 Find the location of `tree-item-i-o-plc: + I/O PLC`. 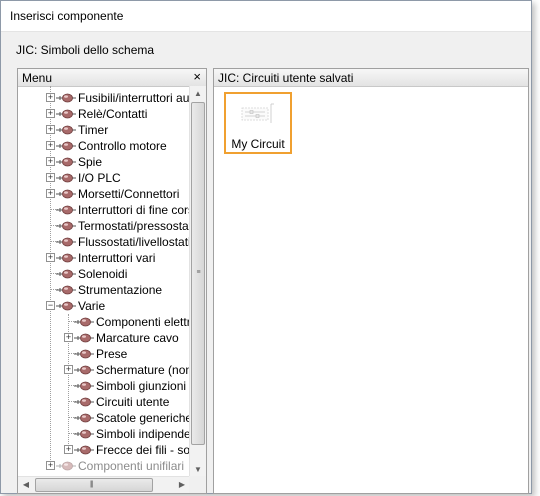

tree-item-i-o-plc: + I/O PLC is located at coordinates (104, 178).